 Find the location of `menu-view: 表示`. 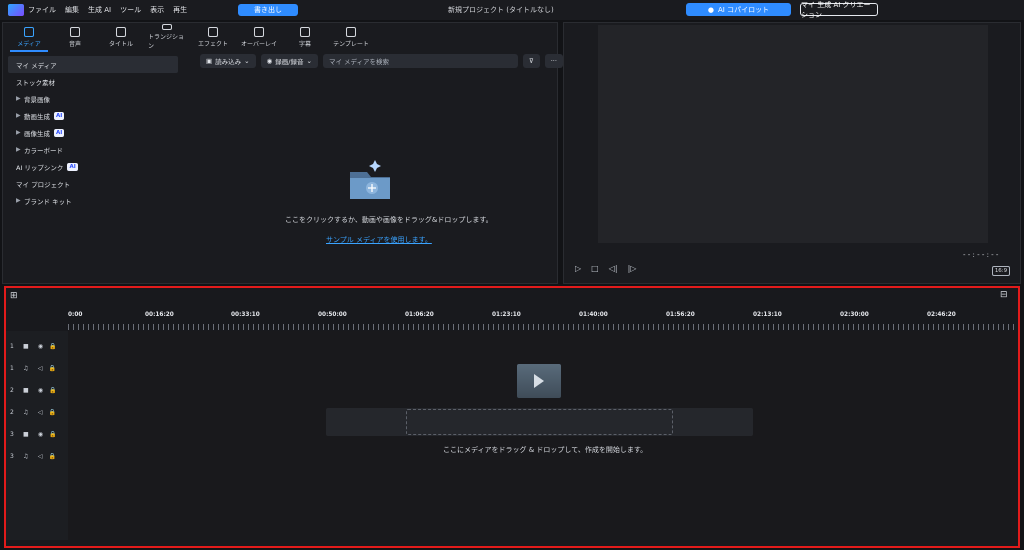

menu-view: 表示 is located at coordinates (157, 10).